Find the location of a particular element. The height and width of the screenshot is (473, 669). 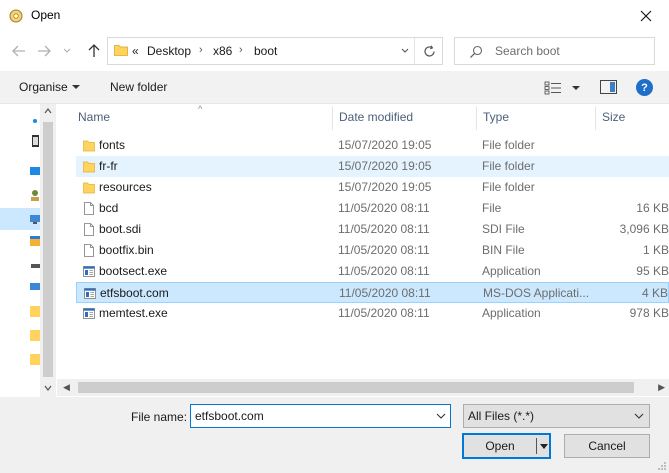

address-history-dropdown is located at coordinates (405, 51).